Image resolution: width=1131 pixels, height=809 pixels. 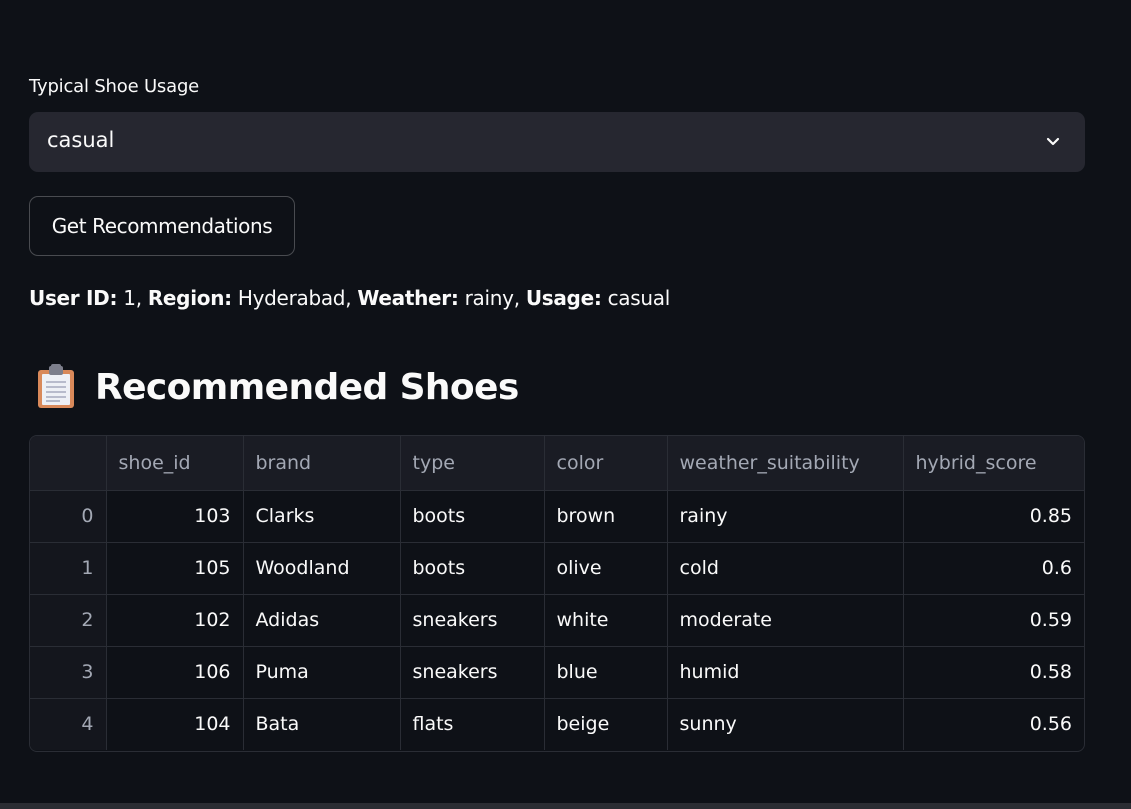 I want to click on cell-hybrid-score: 0.58, so click(x=993, y=672).